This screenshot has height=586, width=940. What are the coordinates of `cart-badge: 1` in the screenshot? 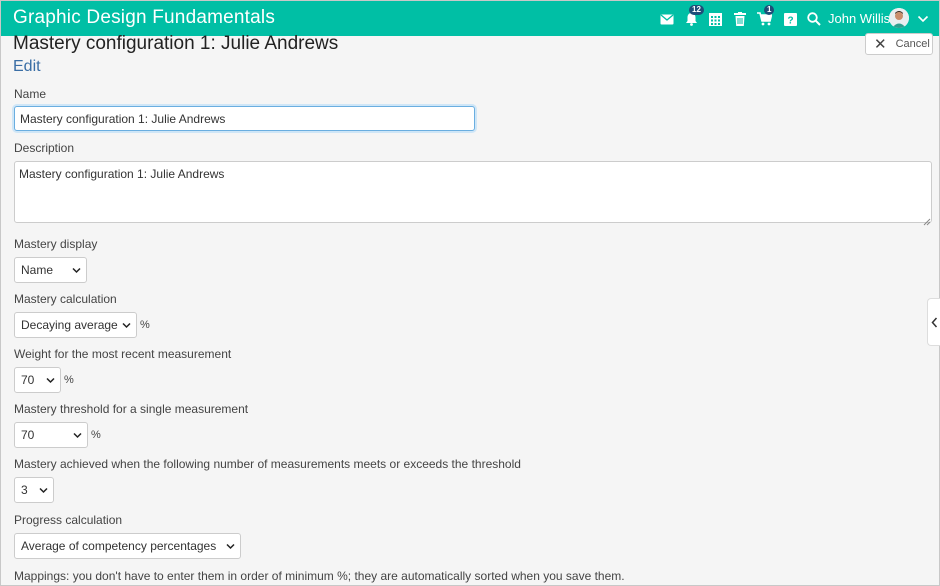 It's located at (769, 10).